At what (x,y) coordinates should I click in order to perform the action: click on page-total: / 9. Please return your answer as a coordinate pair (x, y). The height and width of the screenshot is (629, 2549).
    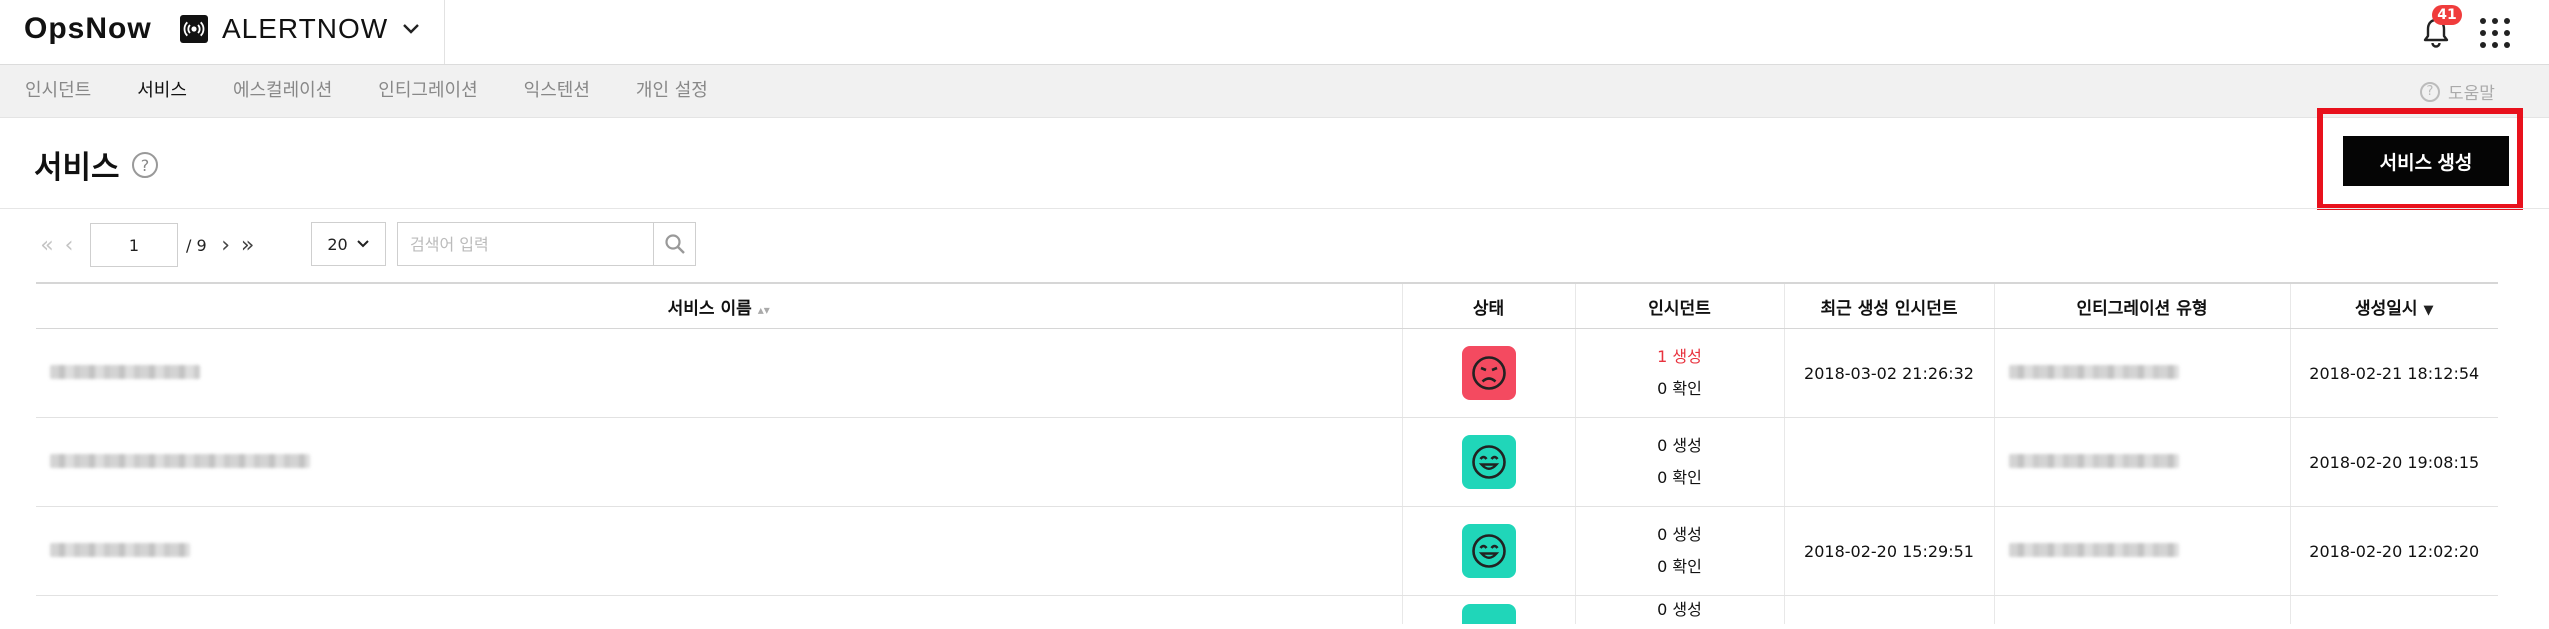
    Looking at the image, I should click on (196, 245).